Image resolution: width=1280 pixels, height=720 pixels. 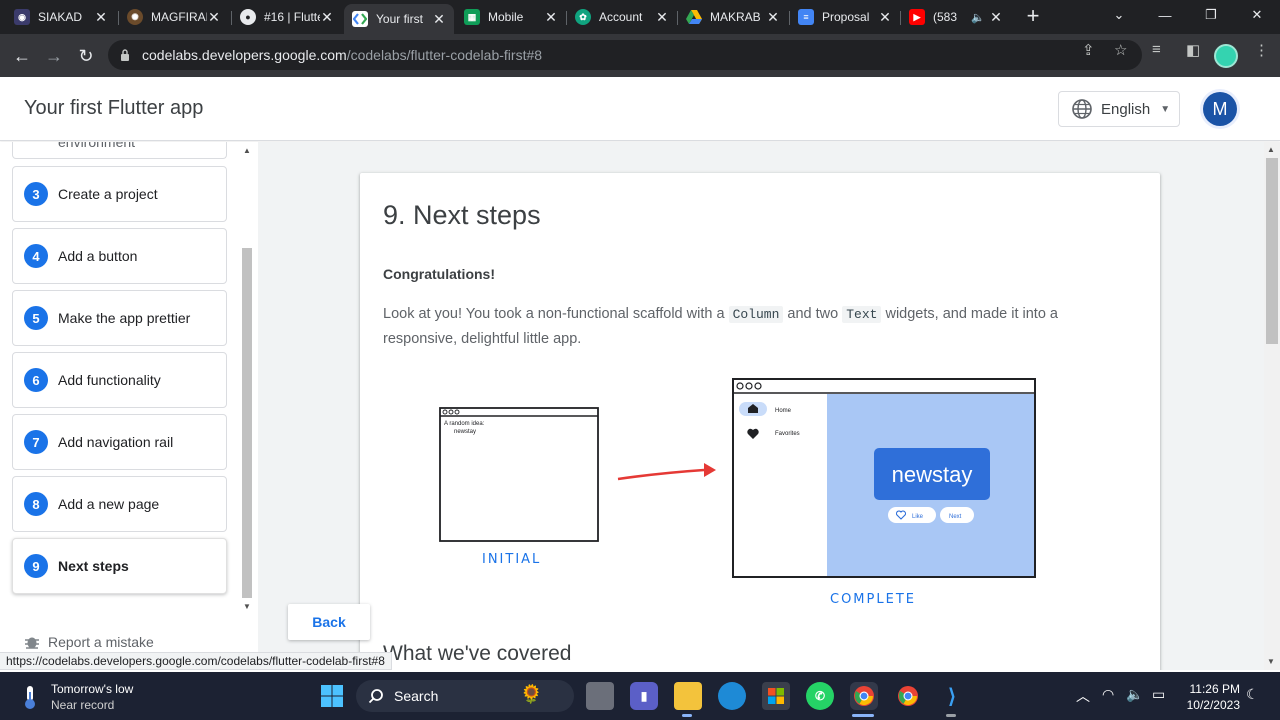 I want to click on back-button: Back, so click(x=329, y=622).